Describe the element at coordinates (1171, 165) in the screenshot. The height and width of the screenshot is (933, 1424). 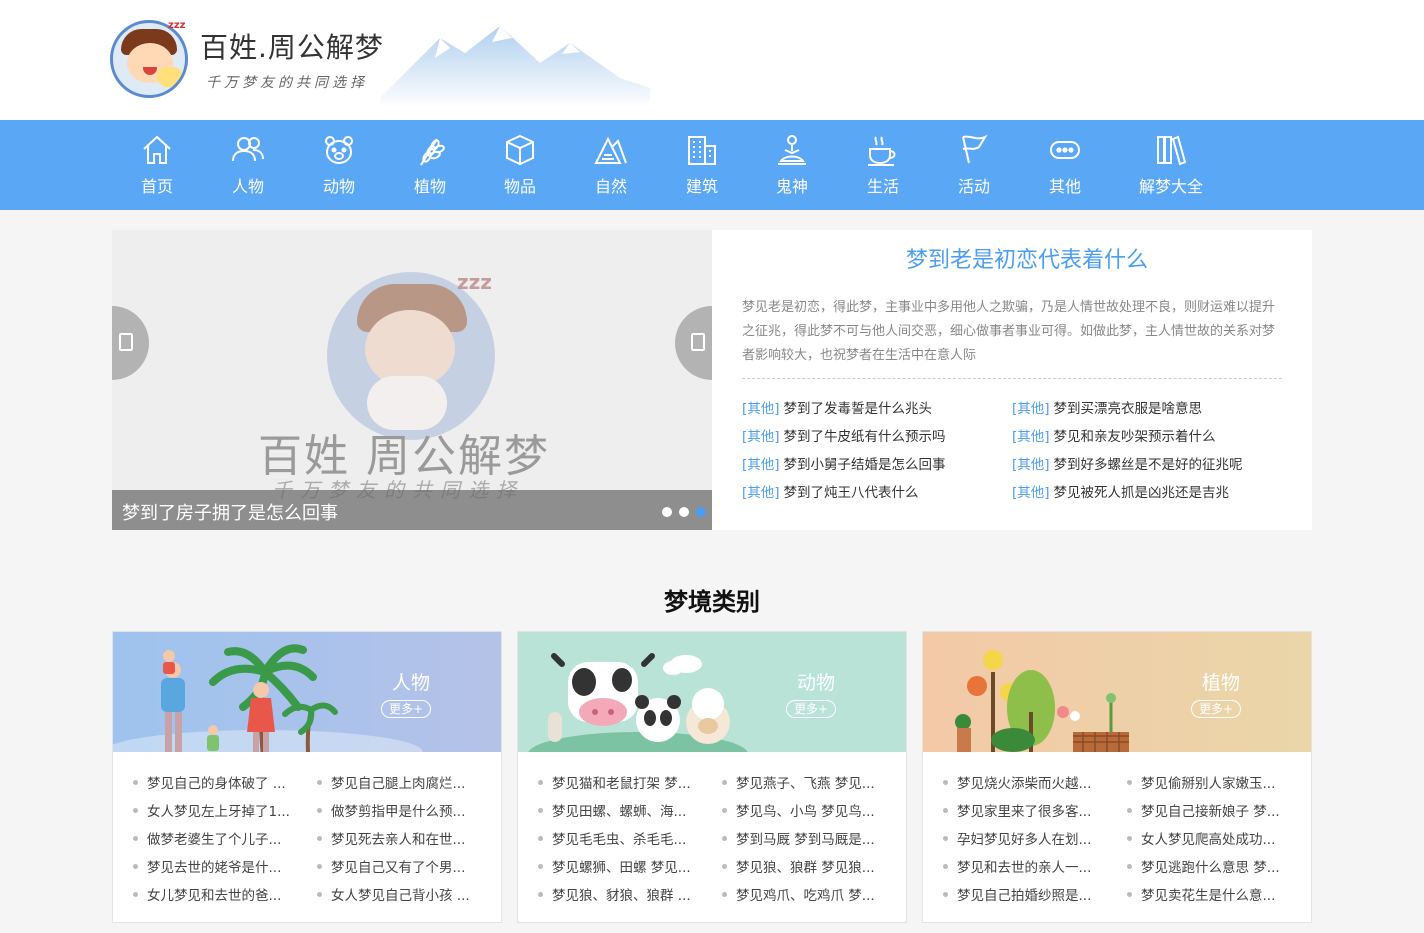
I see `nav-item-dream-dictionary: 解梦大全` at that location.